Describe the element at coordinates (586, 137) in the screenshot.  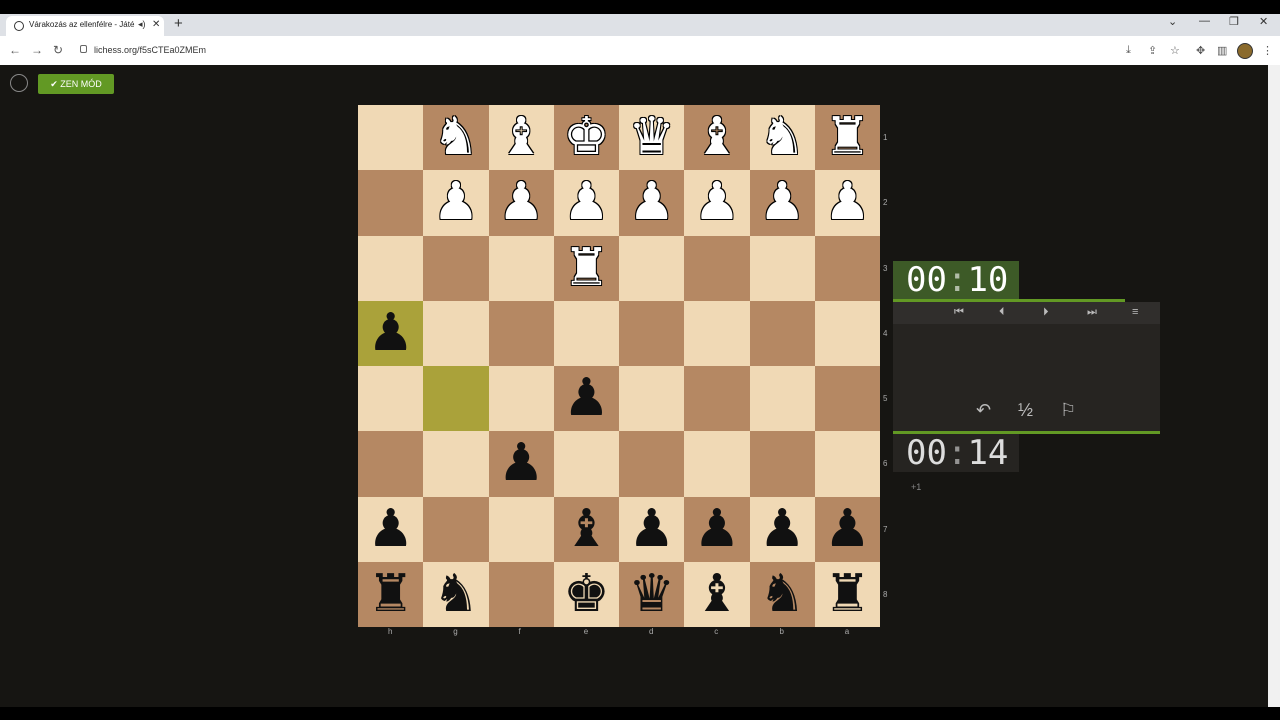
I see `white-king-icon: ♚` at that location.